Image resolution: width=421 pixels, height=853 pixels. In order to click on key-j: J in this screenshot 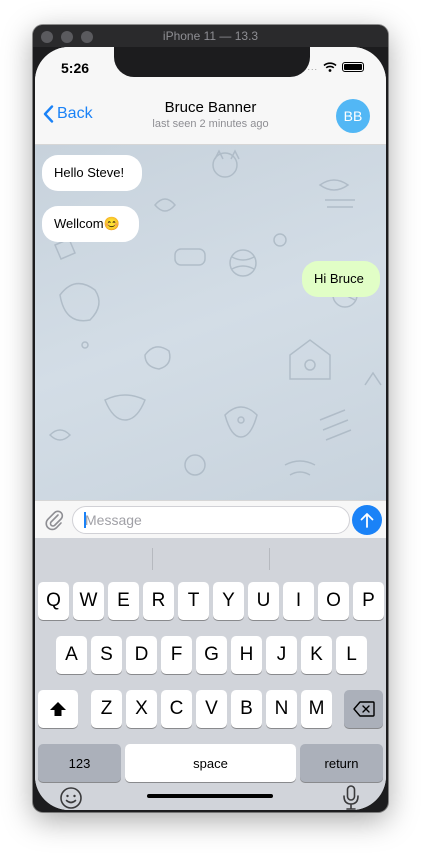, I will do `click(281, 655)`.